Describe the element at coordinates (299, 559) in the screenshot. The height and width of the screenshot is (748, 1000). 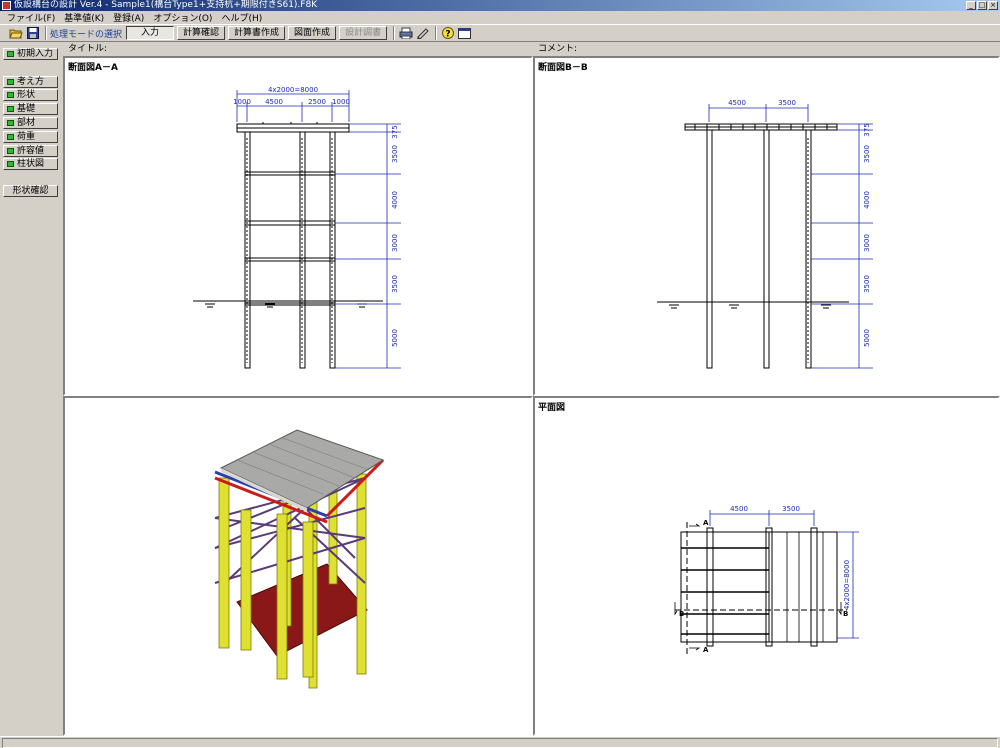
I see `3d-model-view` at that location.